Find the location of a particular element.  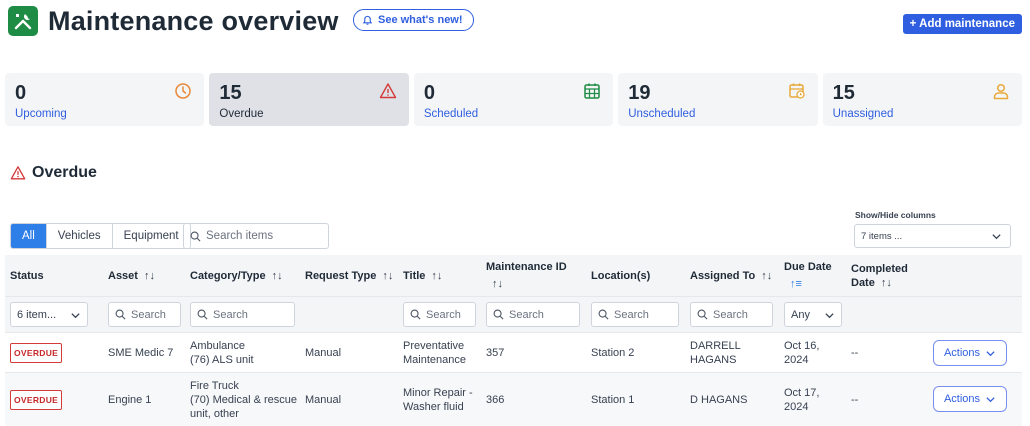

col-category: Category/Type ↑↓ is located at coordinates (236, 275).